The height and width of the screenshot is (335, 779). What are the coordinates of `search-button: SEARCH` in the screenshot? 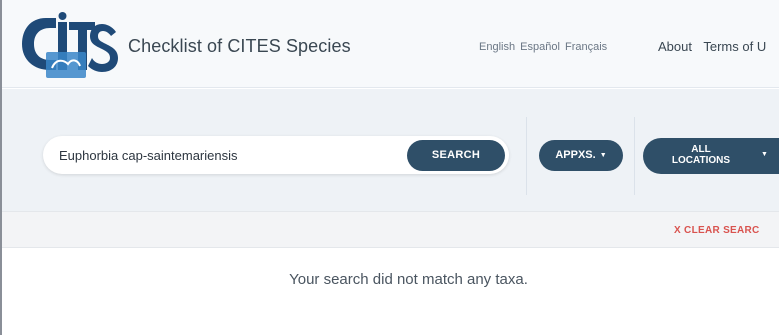 It's located at (456, 155).